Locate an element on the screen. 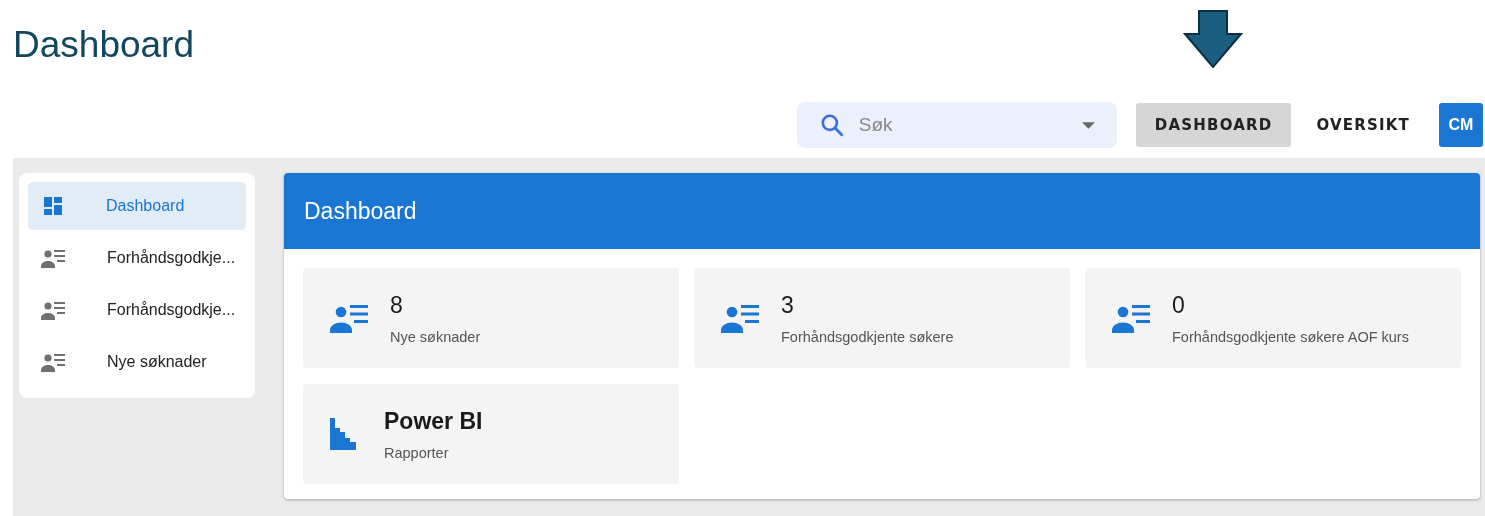 The width and height of the screenshot is (1485, 516). stat-value: 8 is located at coordinates (397, 305).